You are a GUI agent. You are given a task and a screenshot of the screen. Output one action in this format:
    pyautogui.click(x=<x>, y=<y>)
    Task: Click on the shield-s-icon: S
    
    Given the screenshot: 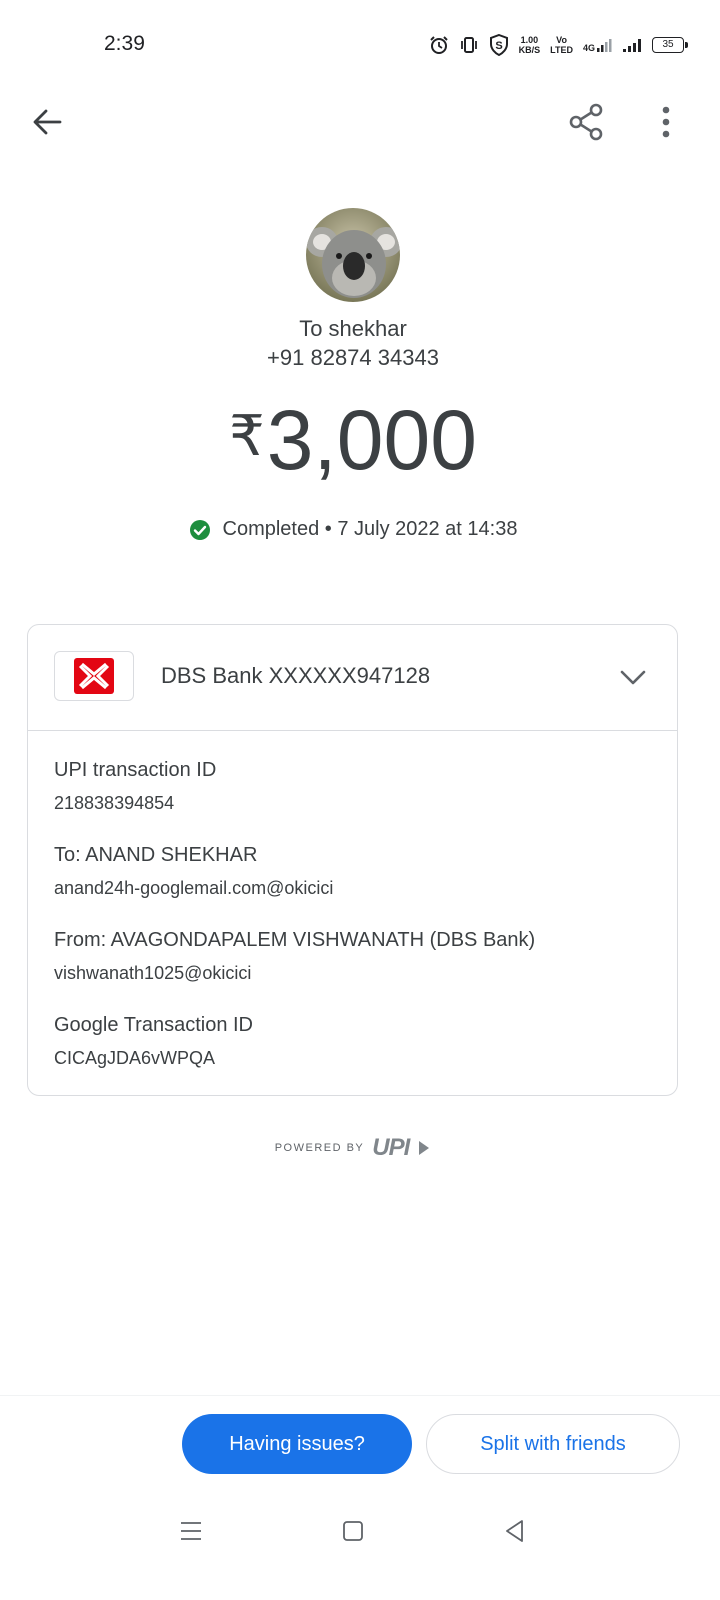 What is the action you would take?
    pyautogui.click(x=498, y=45)
    